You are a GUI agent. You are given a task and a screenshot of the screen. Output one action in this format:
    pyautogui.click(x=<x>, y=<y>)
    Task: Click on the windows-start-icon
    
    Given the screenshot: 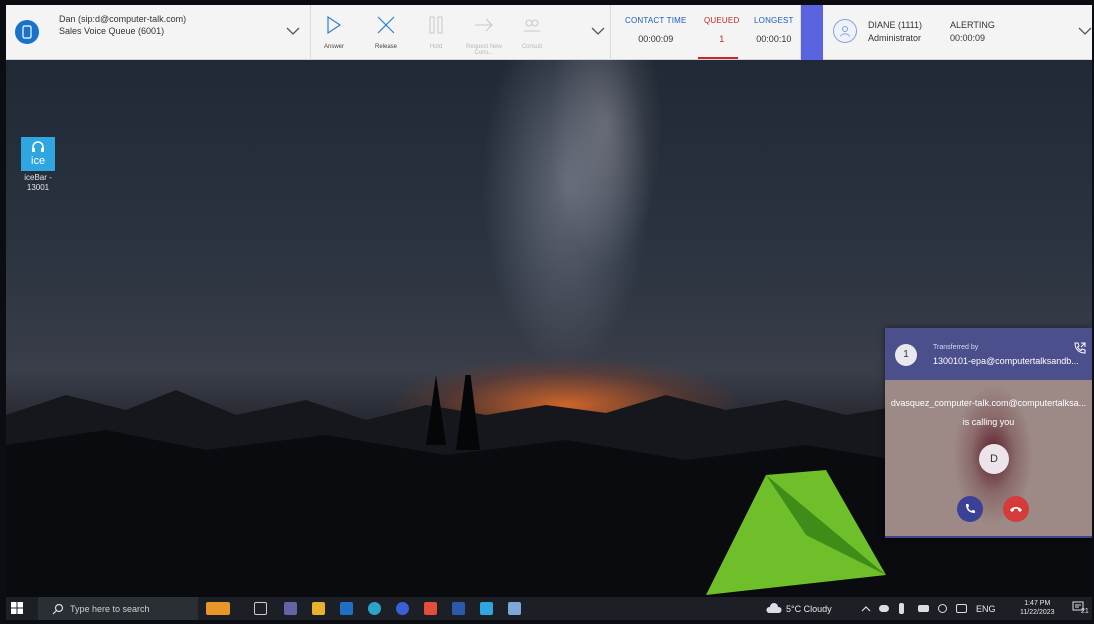 What is the action you would take?
    pyautogui.click(x=17, y=608)
    